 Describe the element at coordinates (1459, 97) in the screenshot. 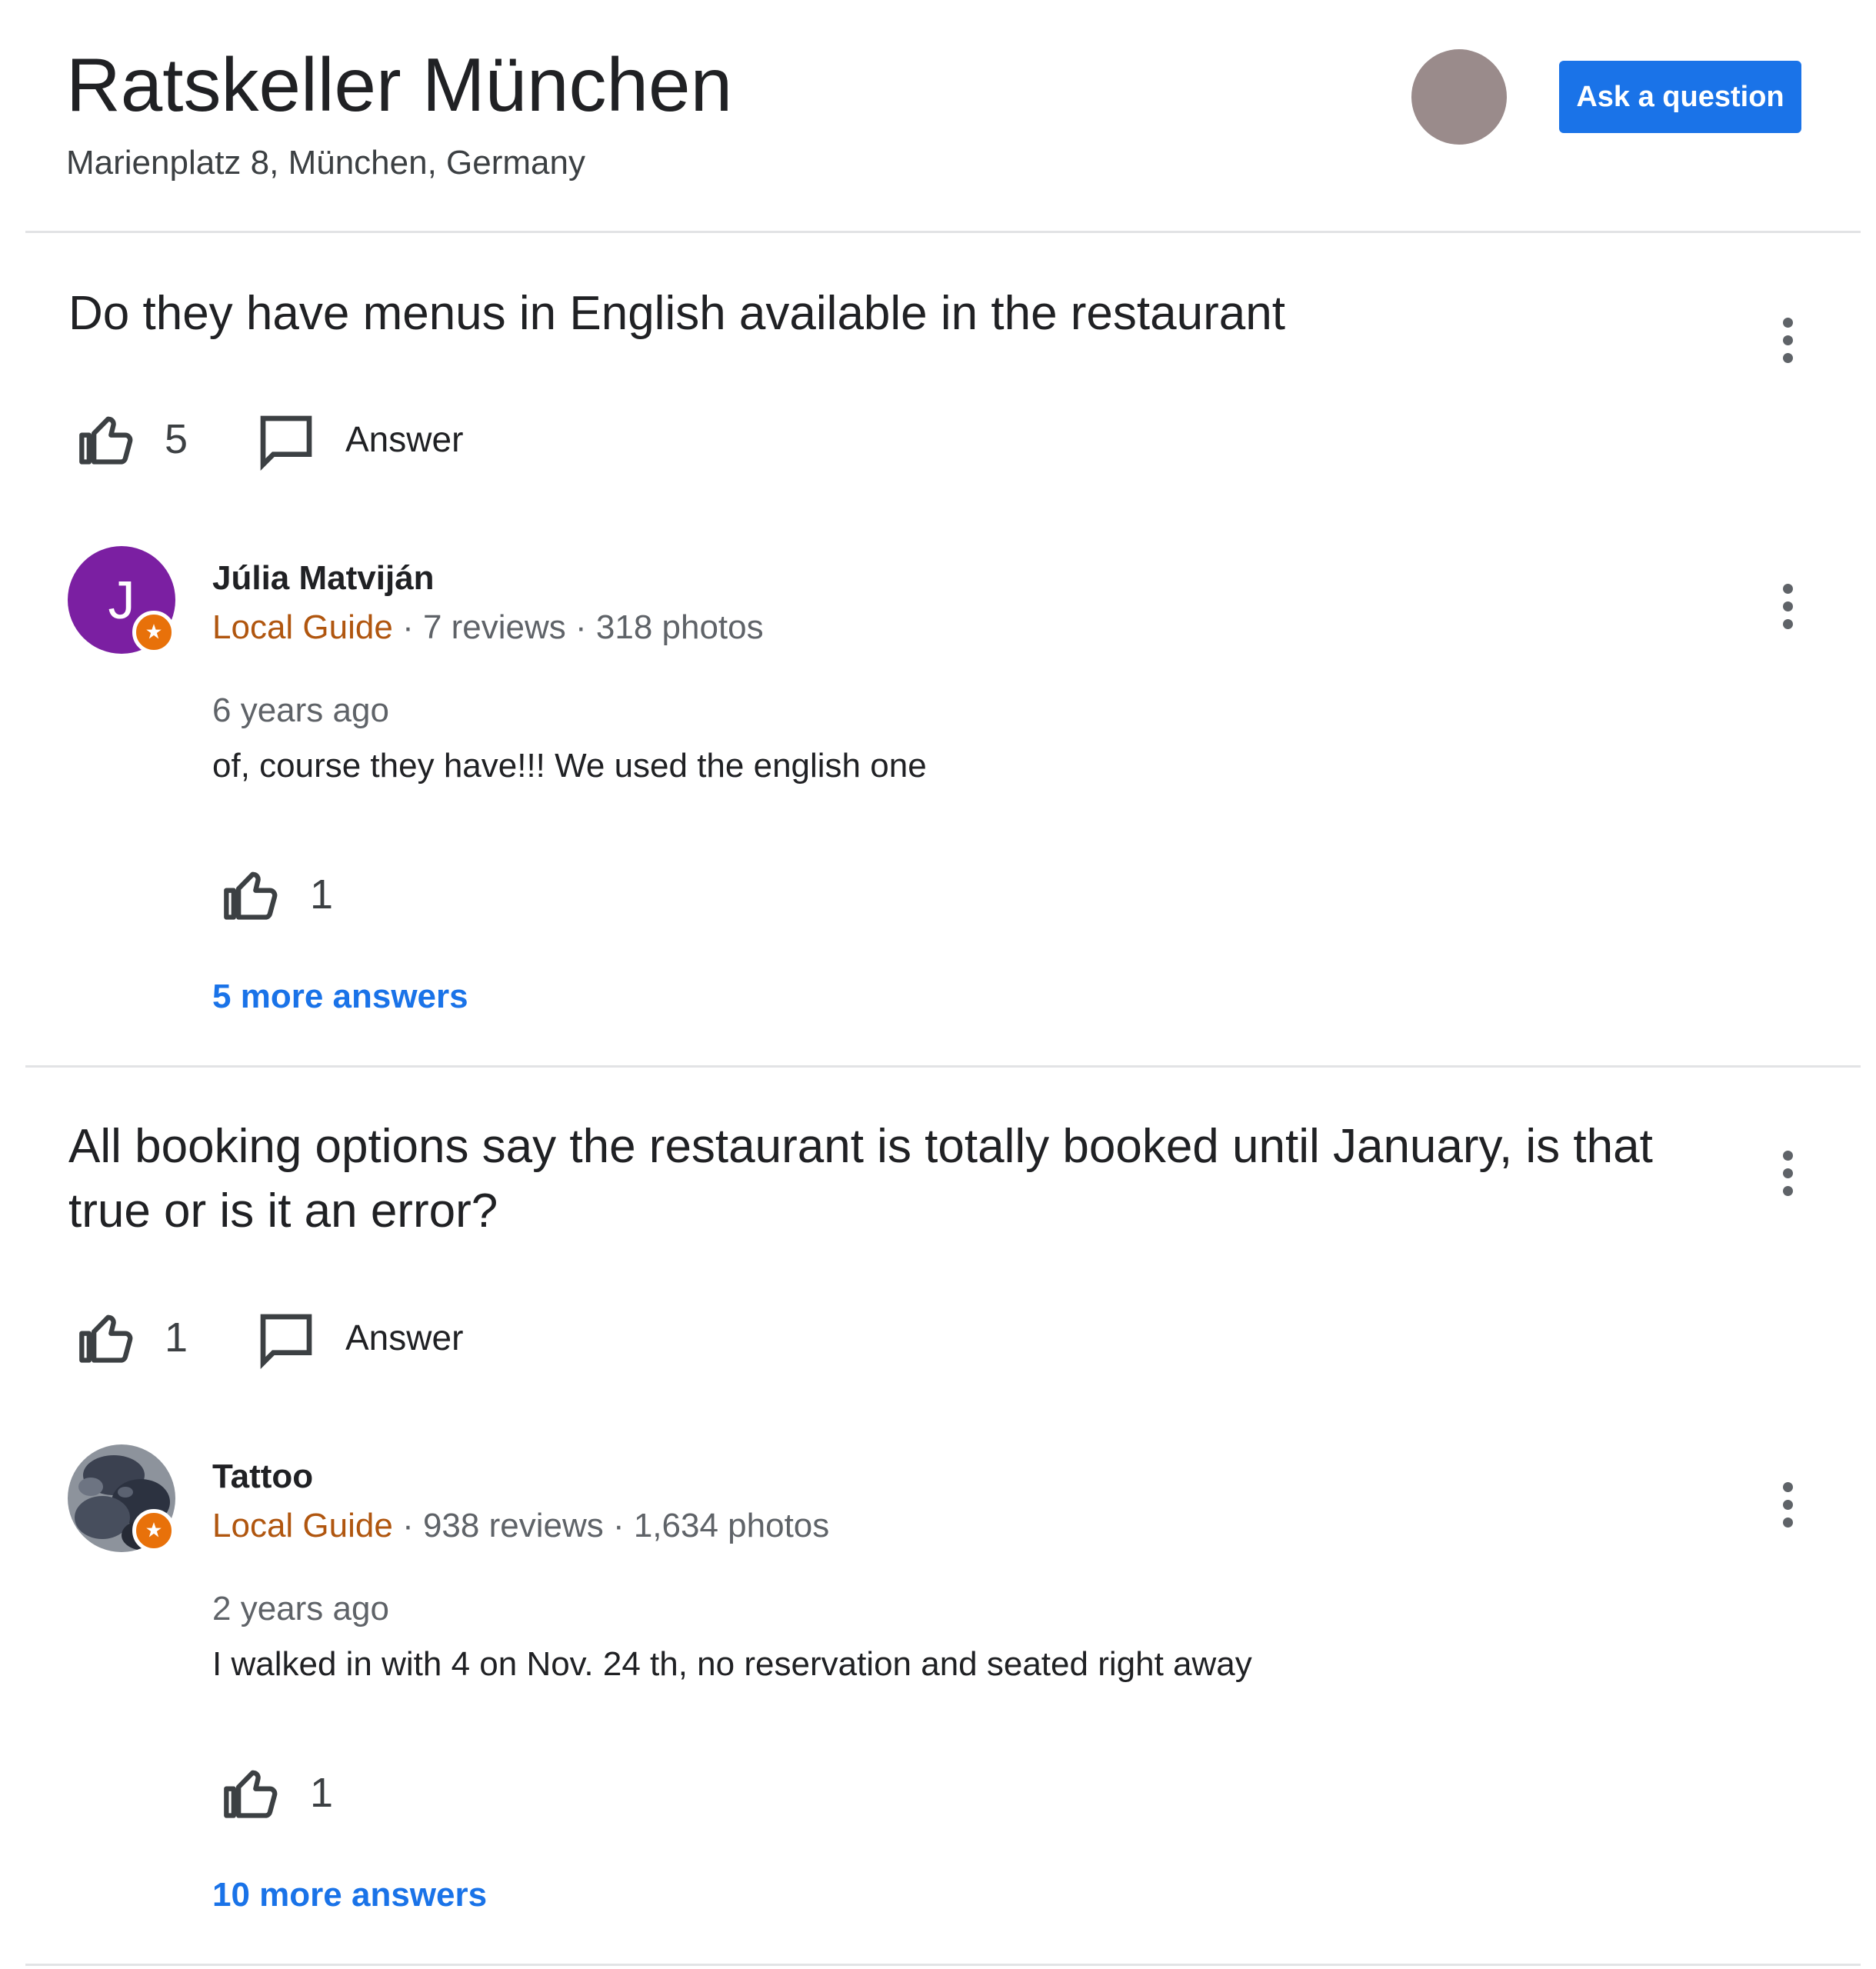

I see `user-avatar` at that location.